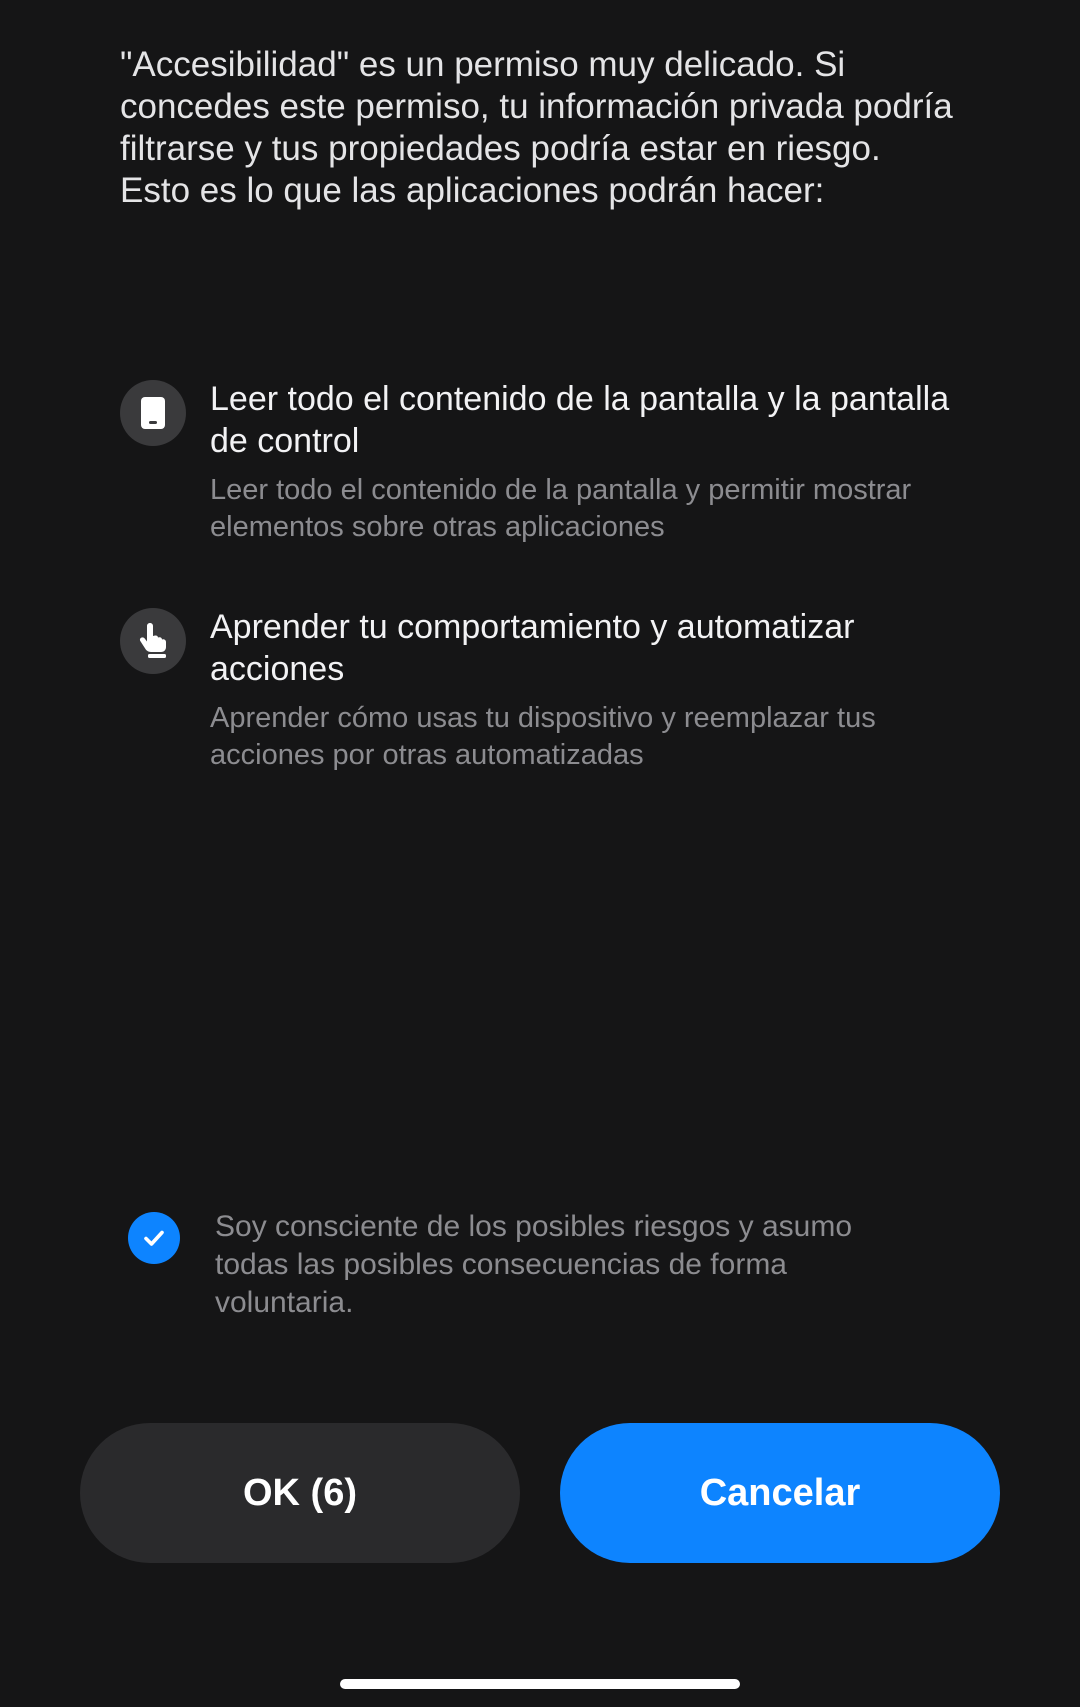 This screenshot has height=1707, width=1080. I want to click on ok-button: OK (6), so click(300, 1493).